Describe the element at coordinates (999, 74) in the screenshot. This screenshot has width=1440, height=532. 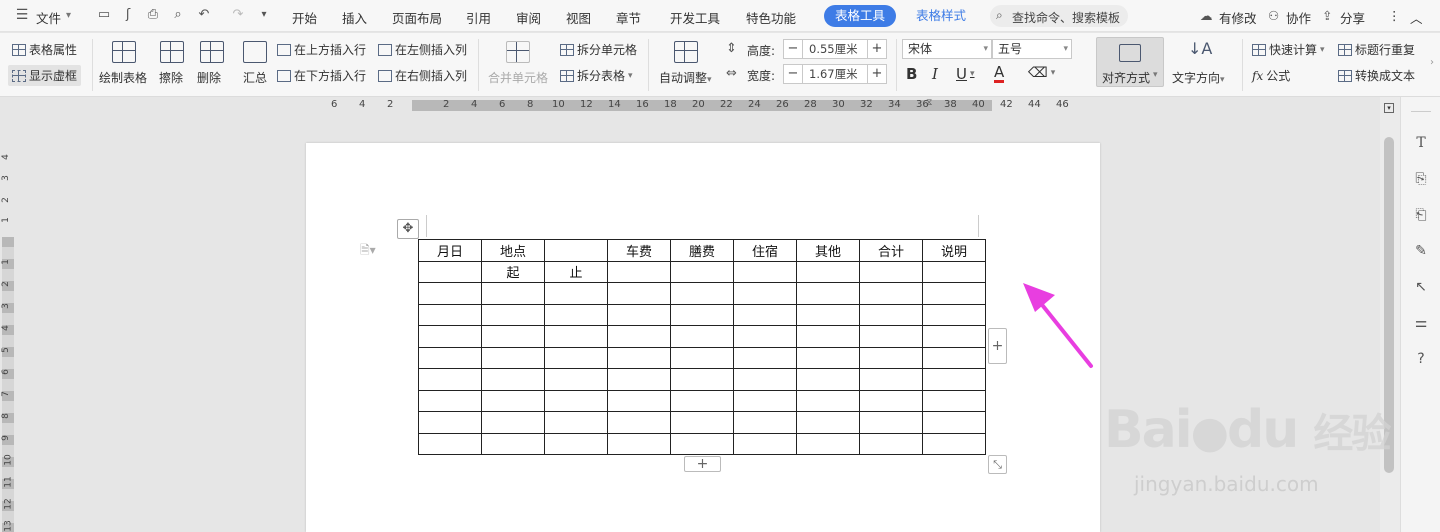
I see `font-color-icon: A` at that location.